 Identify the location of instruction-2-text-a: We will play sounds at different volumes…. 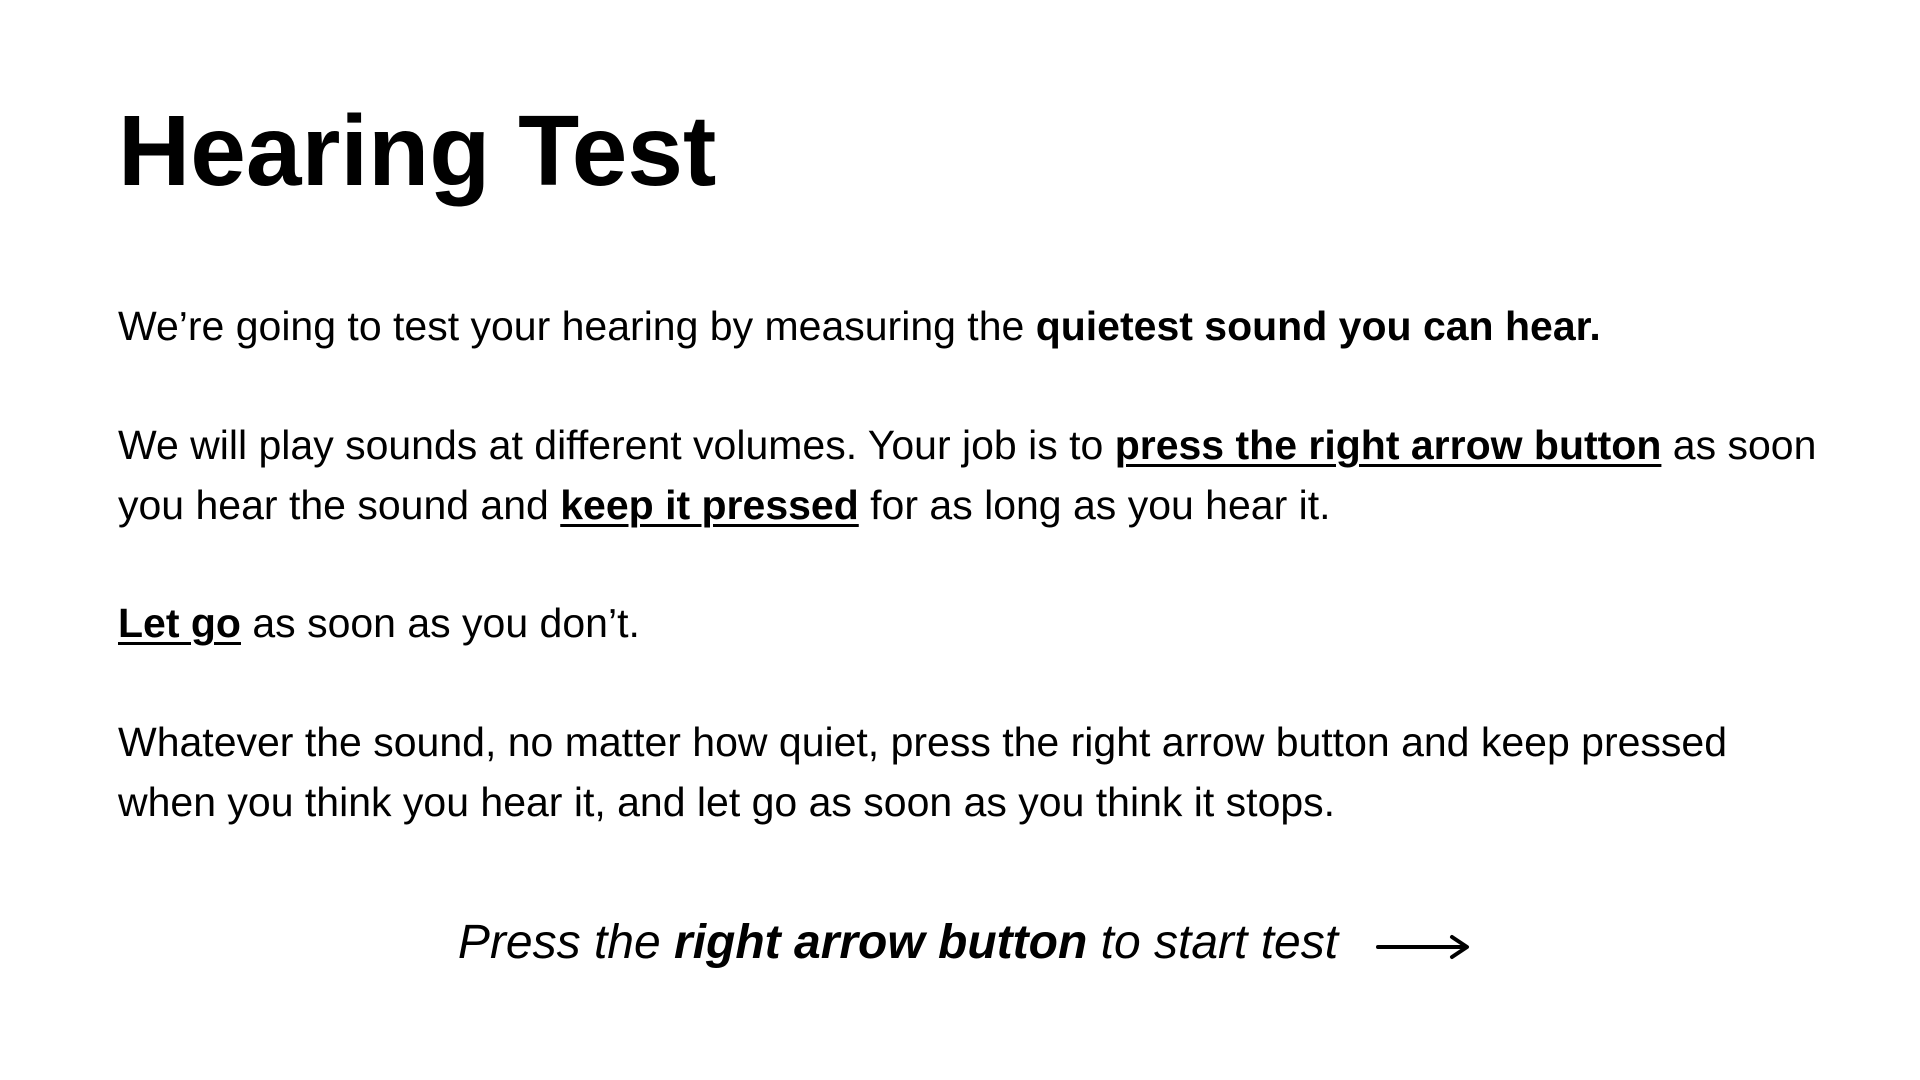
(616, 445).